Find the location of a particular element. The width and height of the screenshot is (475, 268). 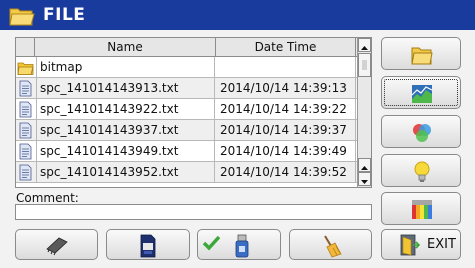

comment-input is located at coordinates (193, 212).